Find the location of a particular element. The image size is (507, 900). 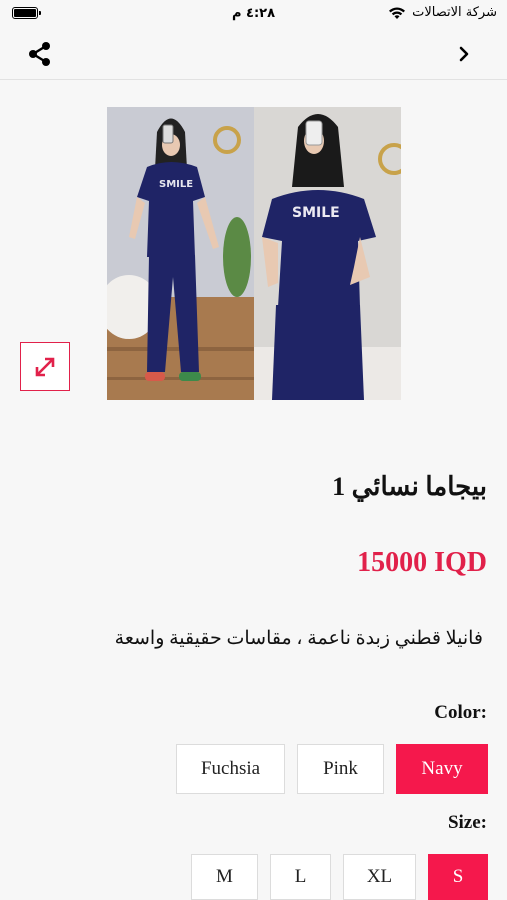

status-right: شركة الاتصالات is located at coordinates (442, 12).